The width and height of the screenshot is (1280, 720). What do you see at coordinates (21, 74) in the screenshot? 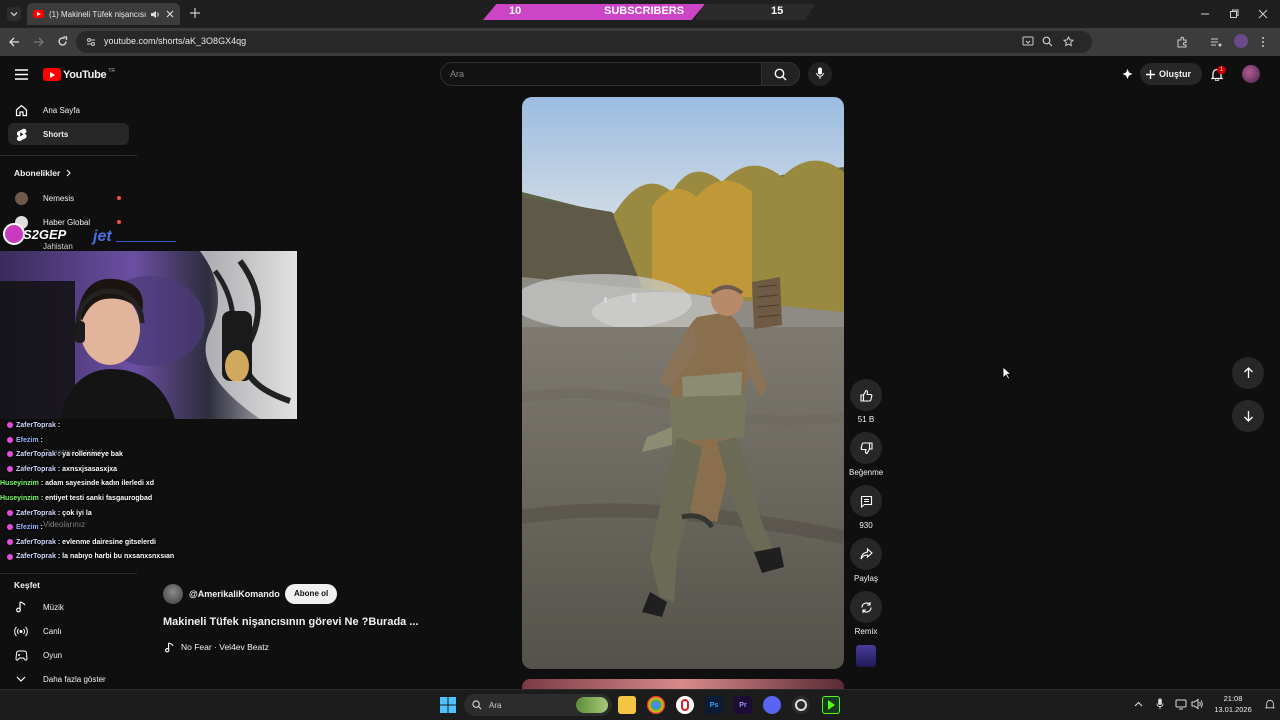
I see `hamburger-menu-icon` at bounding box center [21, 74].